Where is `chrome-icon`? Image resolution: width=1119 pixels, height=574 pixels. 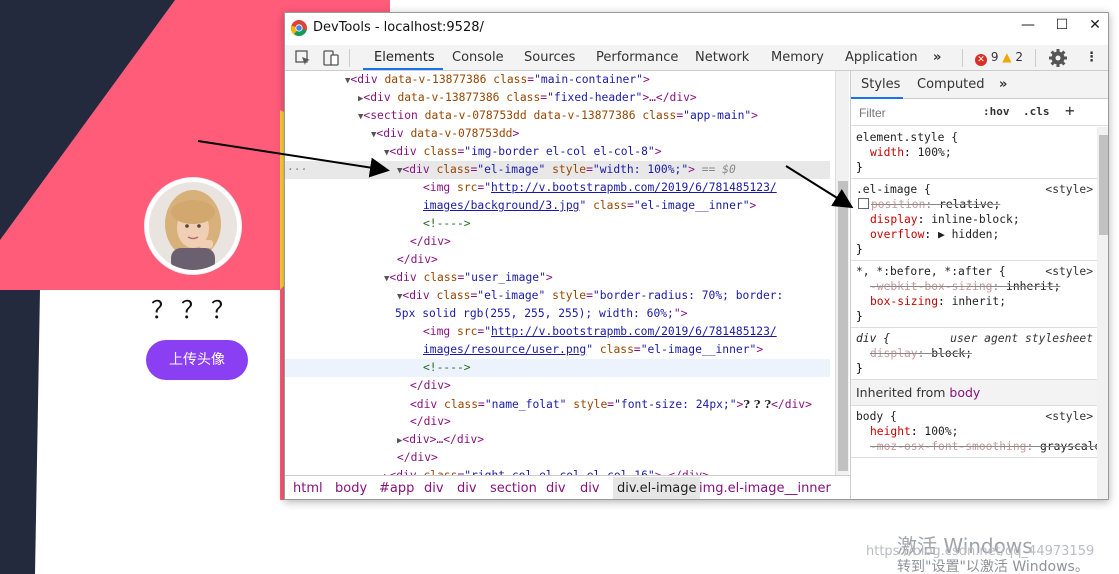 chrome-icon is located at coordinates (299, 28).